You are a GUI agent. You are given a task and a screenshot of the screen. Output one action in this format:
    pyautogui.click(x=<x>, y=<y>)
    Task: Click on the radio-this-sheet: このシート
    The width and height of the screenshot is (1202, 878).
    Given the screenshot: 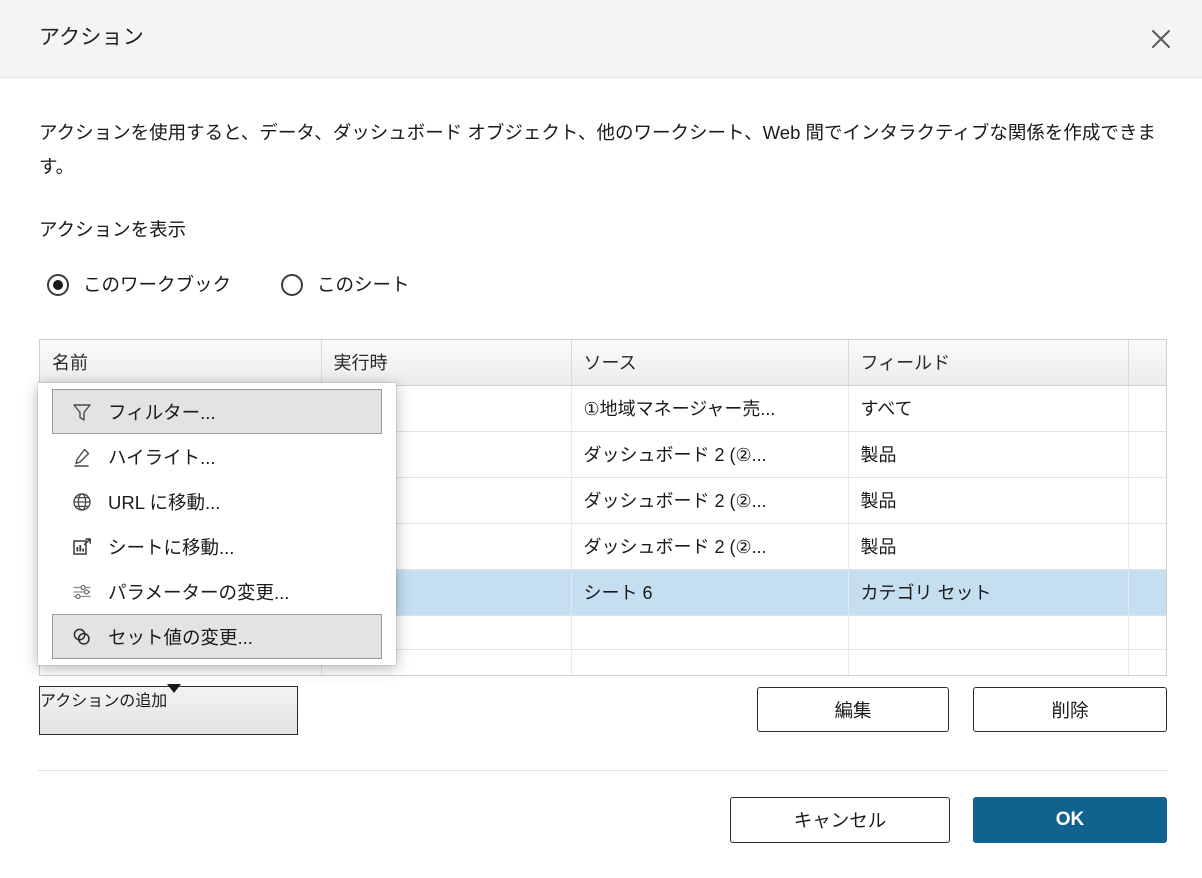 What is the action you would take?
    pyautogui.click(x=345, y=285)
    